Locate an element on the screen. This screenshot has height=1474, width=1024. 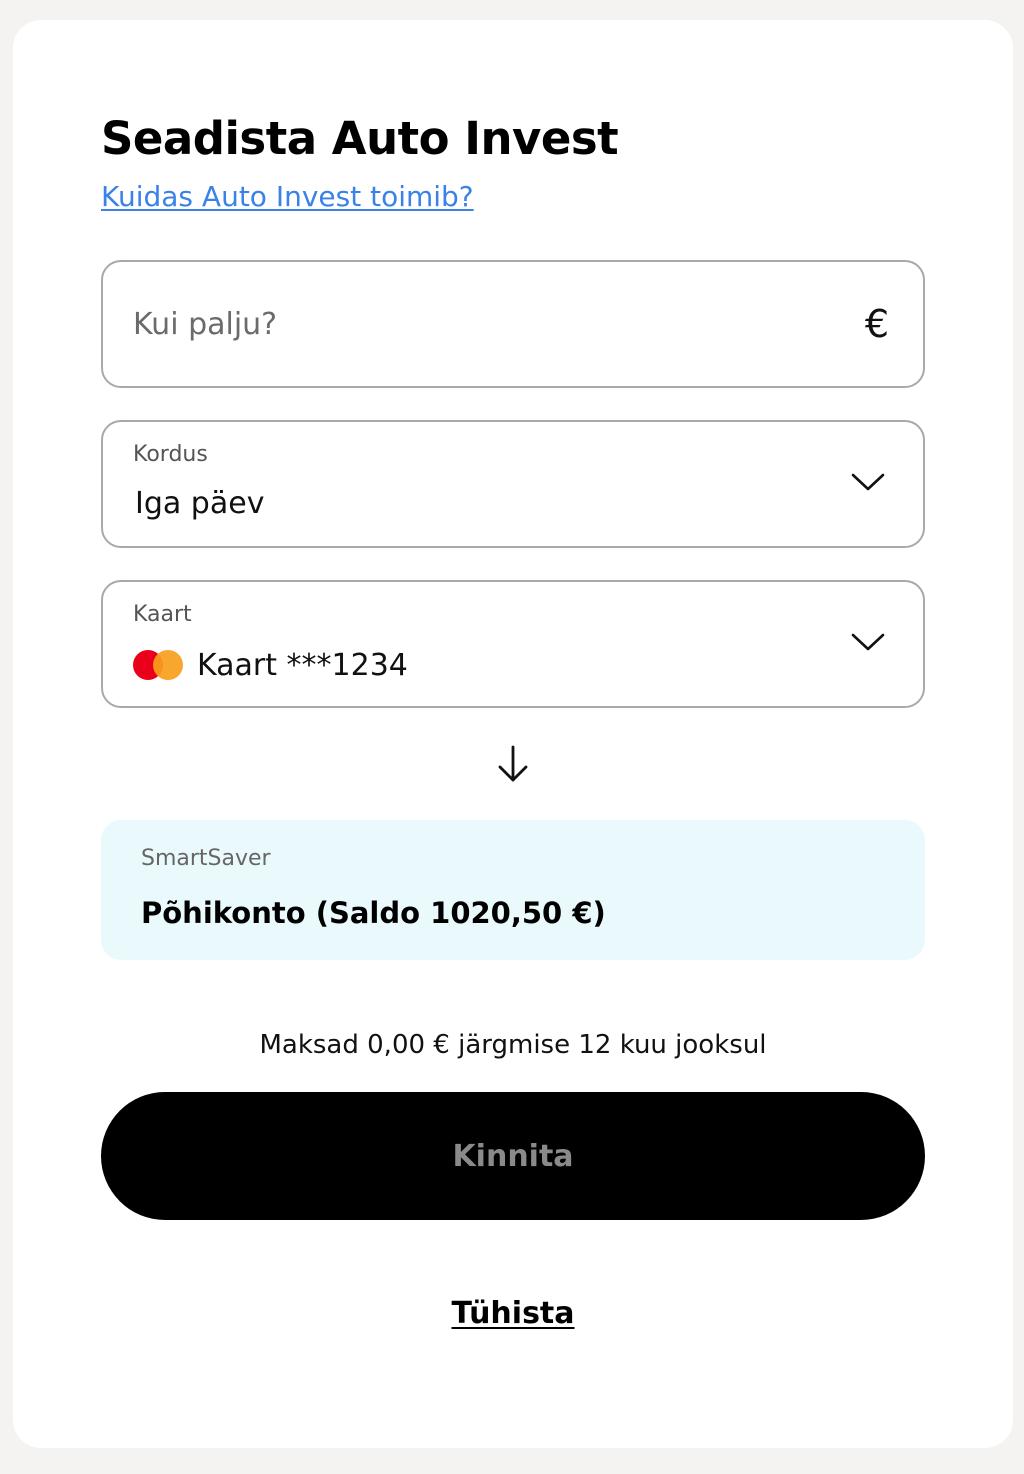
destination-value: Põhikonto (Saldo 1020,50 €) is located at coordinates (373, 913).